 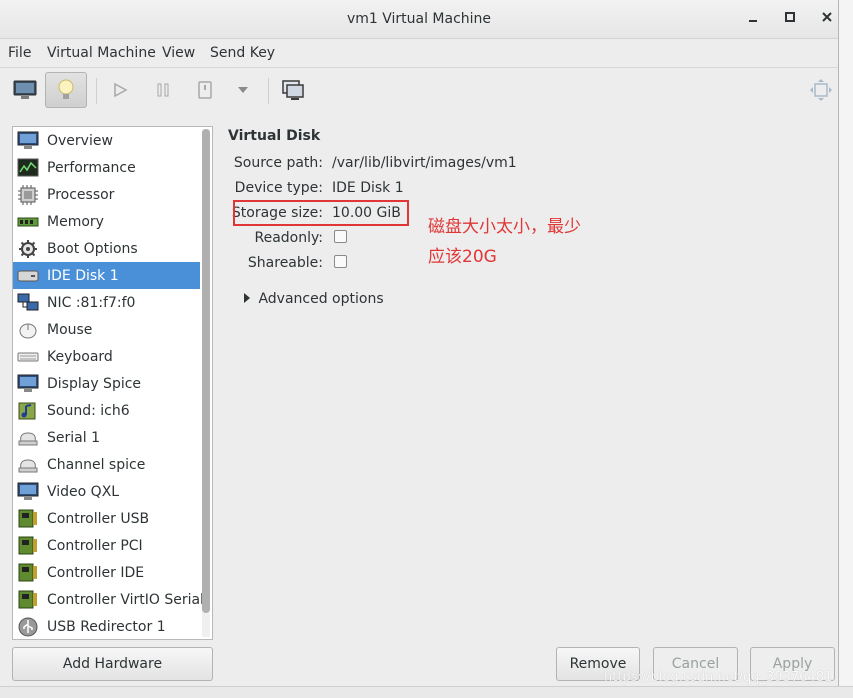 I want to click on window-title: vm1 Virtual Machine, so click(x=419, y=19).